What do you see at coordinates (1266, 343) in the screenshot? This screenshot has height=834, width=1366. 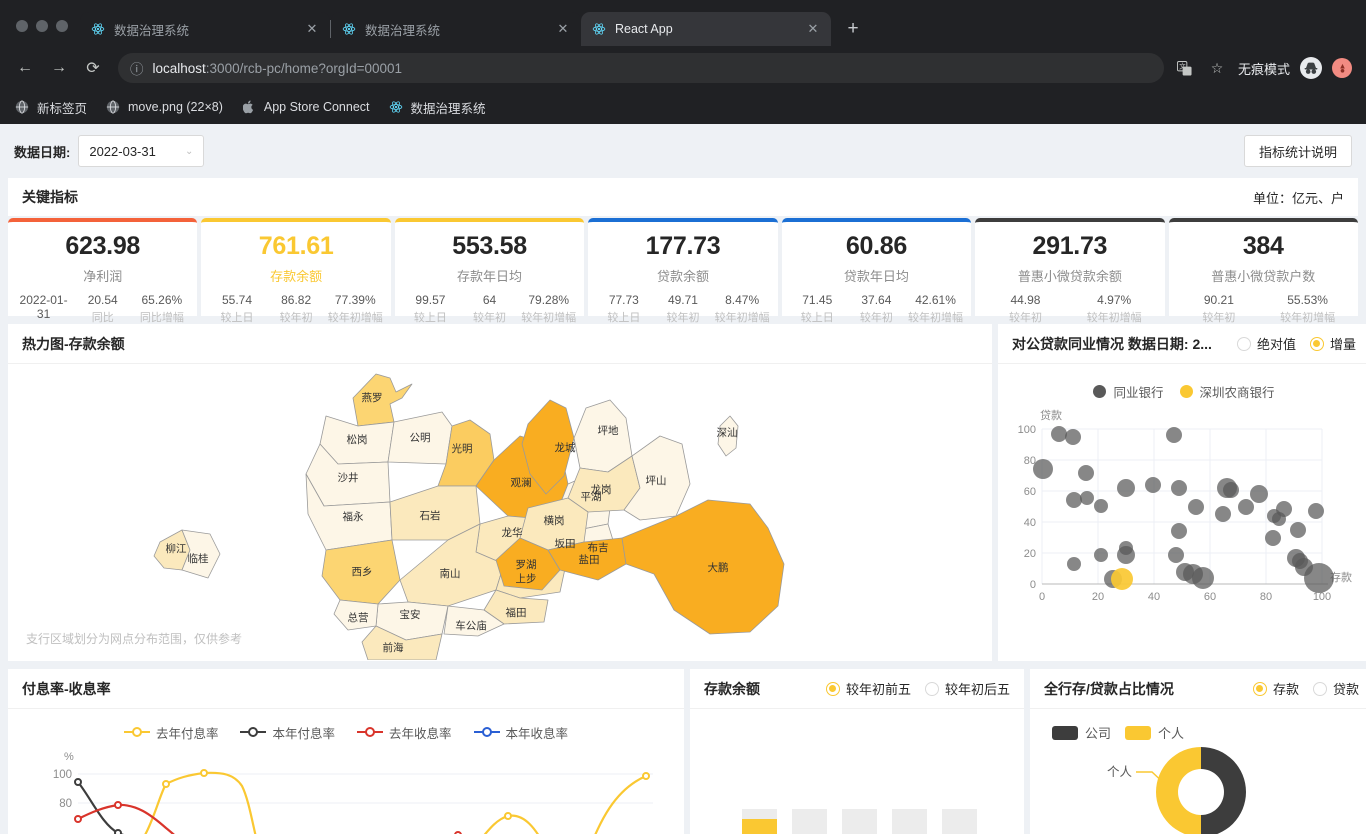 I see `radio-absolute: 绝对值` at bounding box center [1266, 343].